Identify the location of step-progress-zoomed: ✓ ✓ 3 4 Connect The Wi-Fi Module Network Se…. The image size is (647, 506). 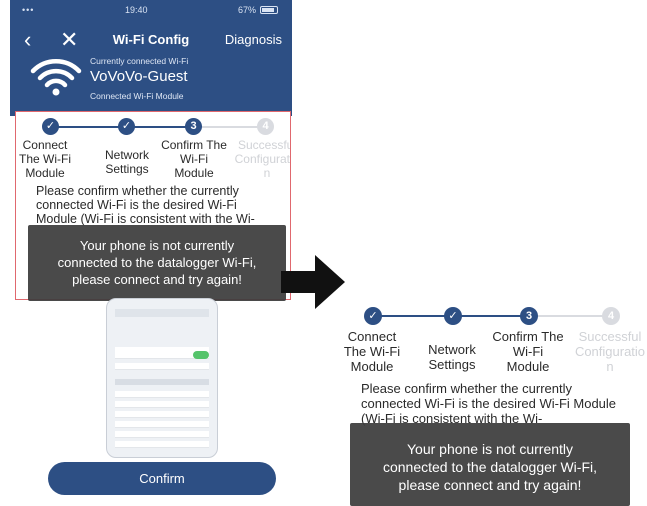
(491, 342).